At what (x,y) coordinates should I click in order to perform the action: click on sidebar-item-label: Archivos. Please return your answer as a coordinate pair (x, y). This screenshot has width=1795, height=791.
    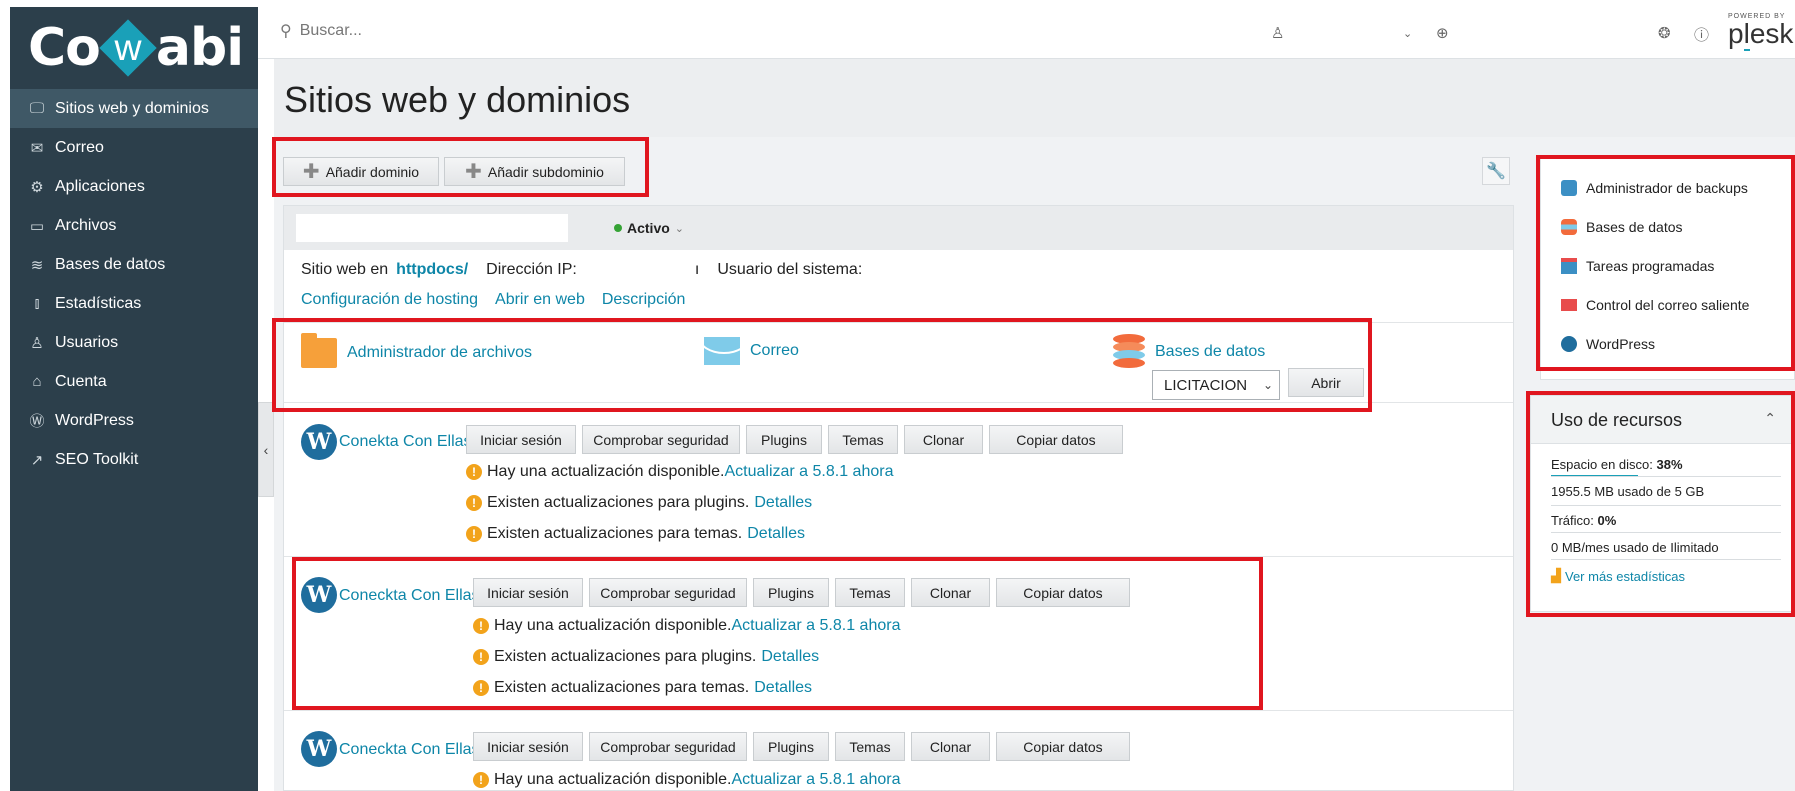
    Looking at the image, I should click on (86, 225).